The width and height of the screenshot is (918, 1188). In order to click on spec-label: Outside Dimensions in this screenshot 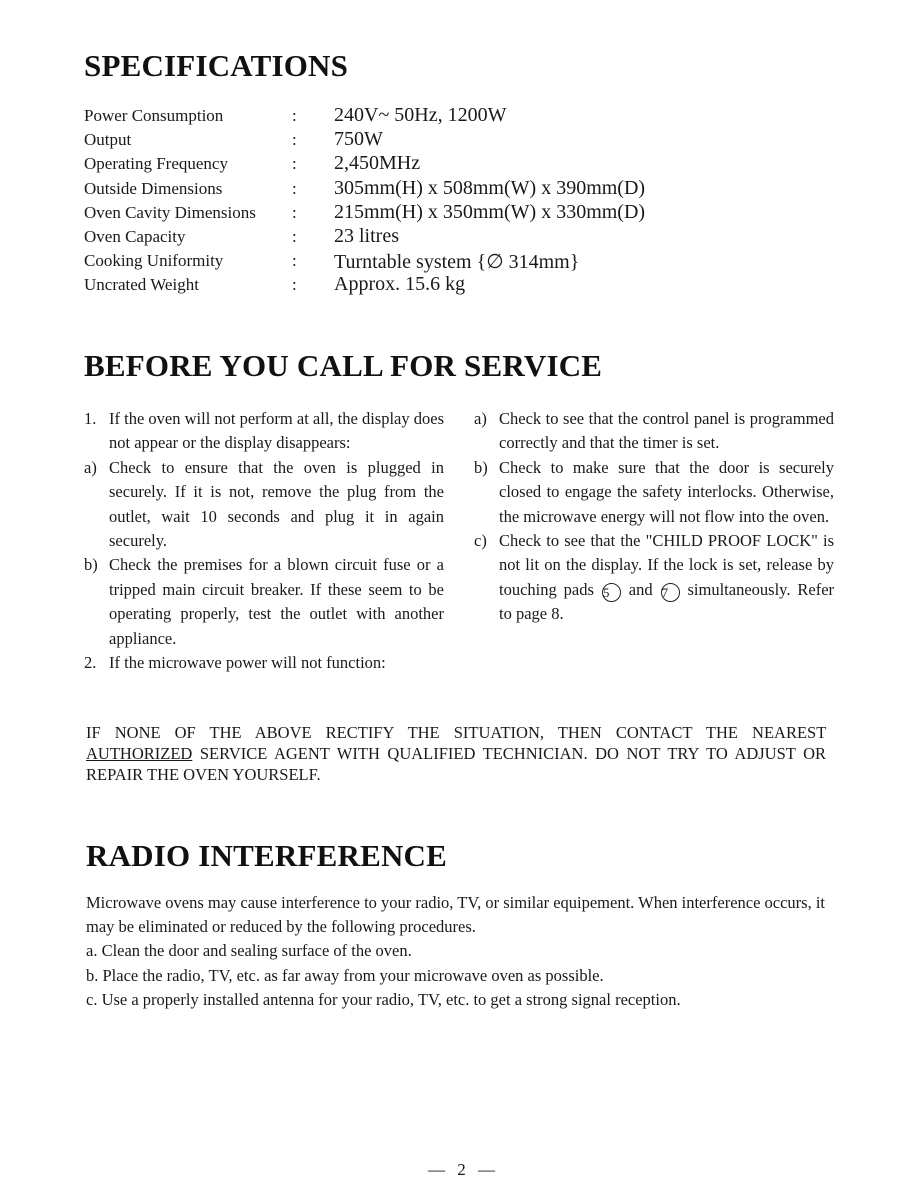, I will do `click(153, 188)`.